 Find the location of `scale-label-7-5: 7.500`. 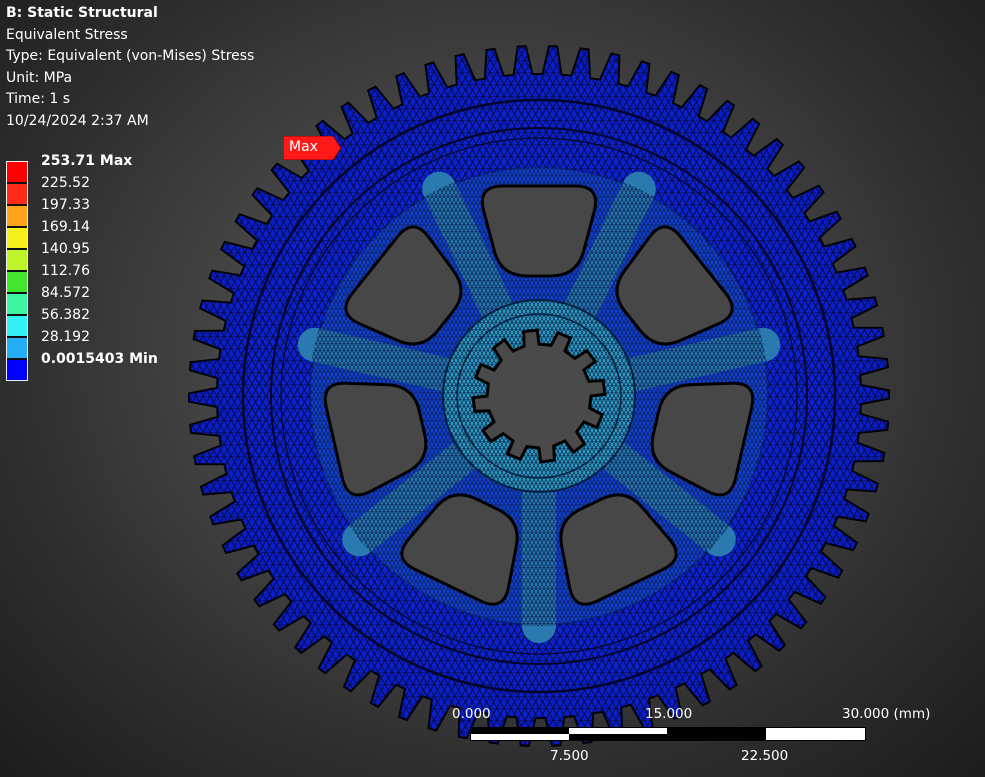

scale-label-7-5: 7.500 is located at coordinates (569, 756).